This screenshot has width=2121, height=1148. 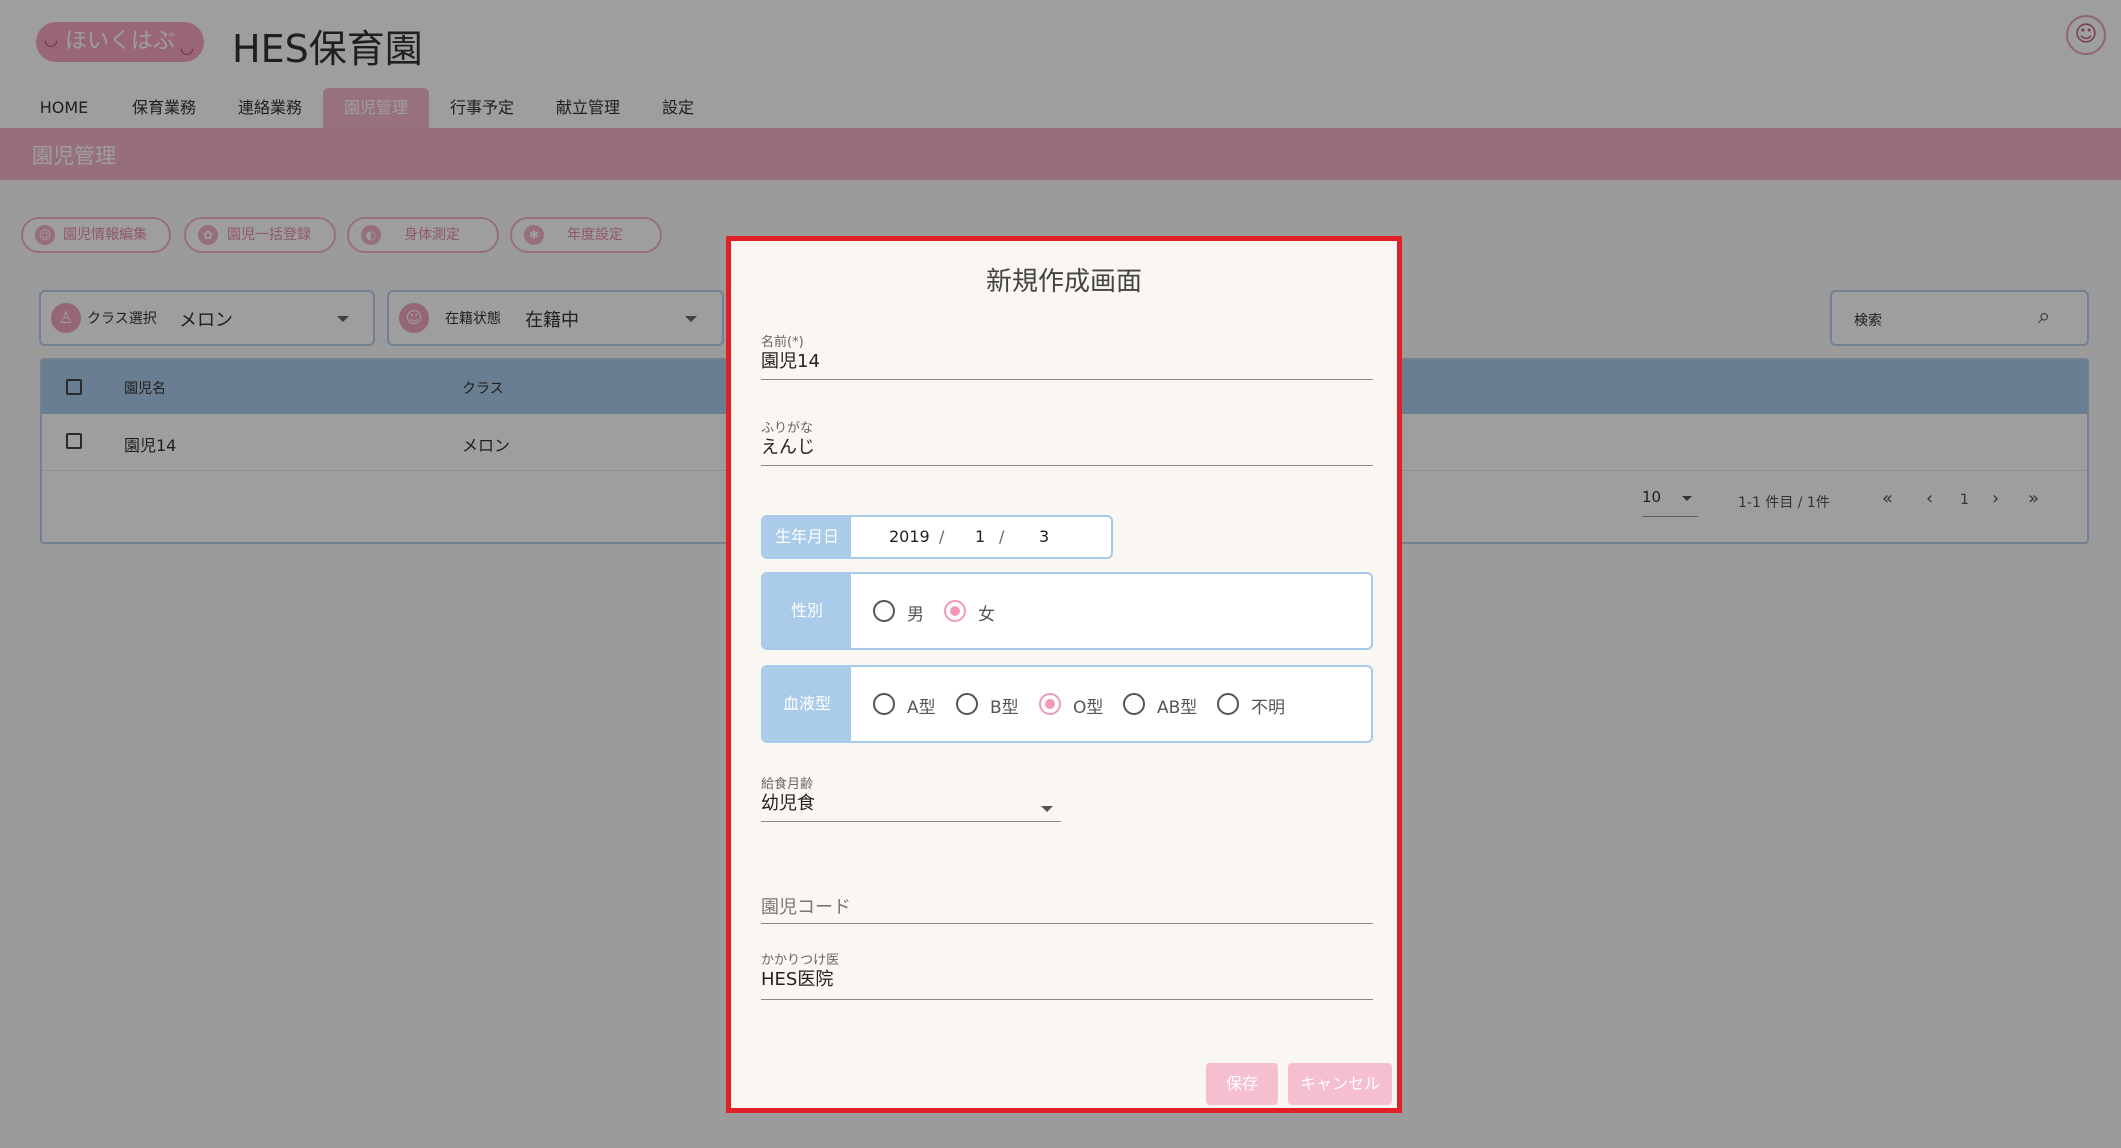 I want to click on blood-type-label: 血液型, so click(x=807, y=704).